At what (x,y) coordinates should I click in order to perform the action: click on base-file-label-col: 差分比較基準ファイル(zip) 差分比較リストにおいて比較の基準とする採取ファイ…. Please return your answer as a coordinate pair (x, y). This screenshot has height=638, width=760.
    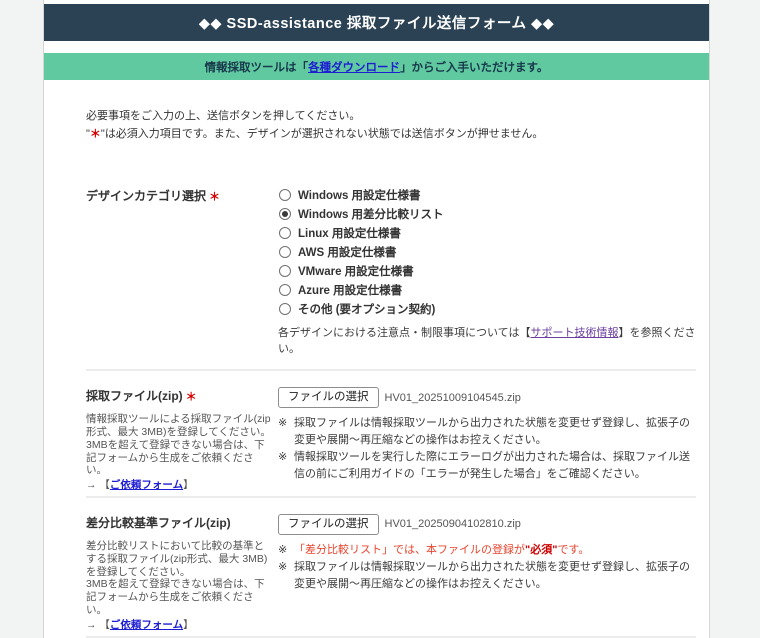
    Looking at the image, I should click on (182, 573).